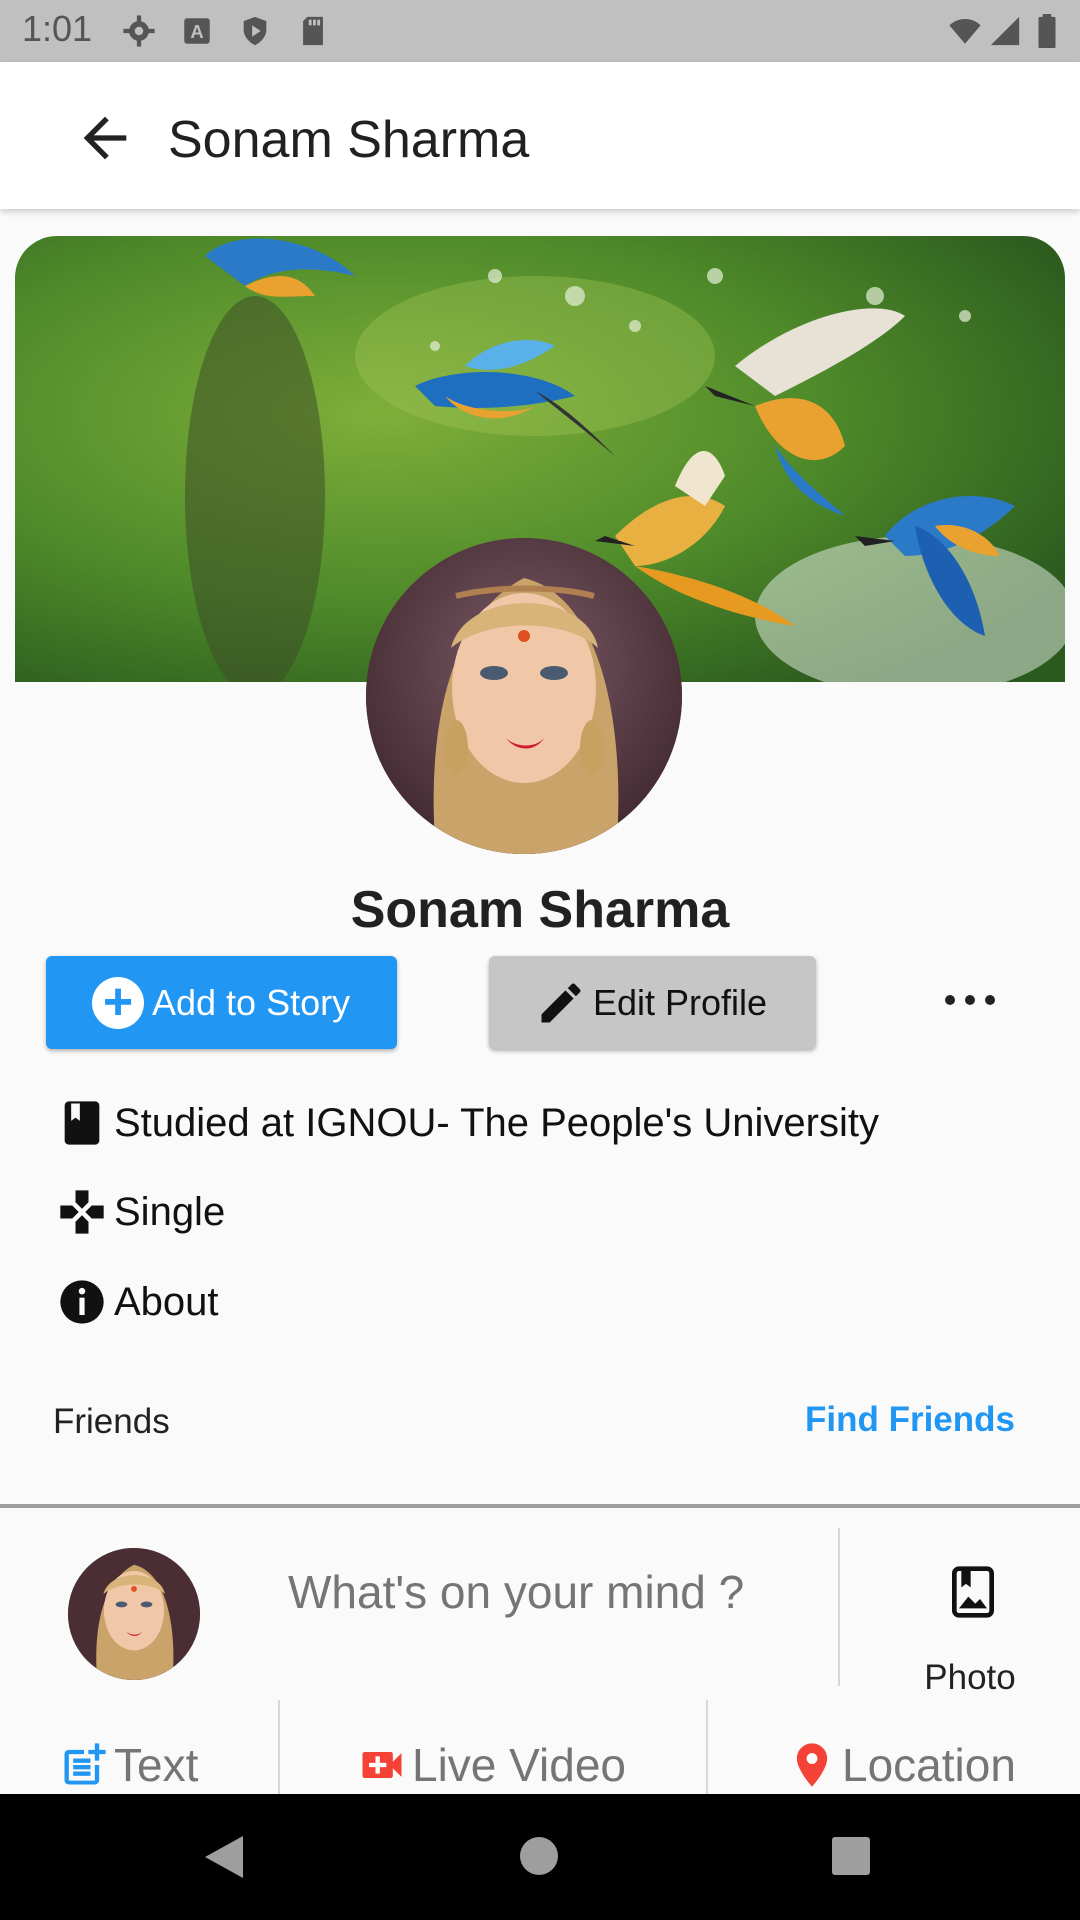  What do you see at coordinates (965, 1630) in the screenshot?
I see `photo-button: Photo` at bounding box center [965, 1630].